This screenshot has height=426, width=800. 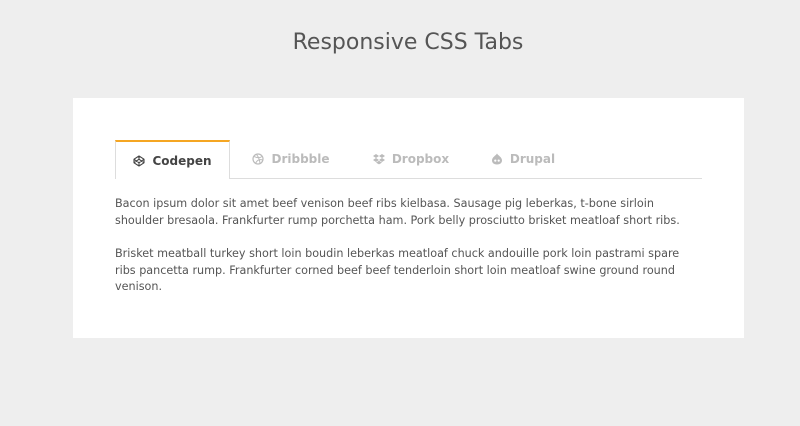 What do you see at coordinates (182, 160) in the screenshot?
I see `tab-codepen-label: Codepen` at bounding box center [182, 160].